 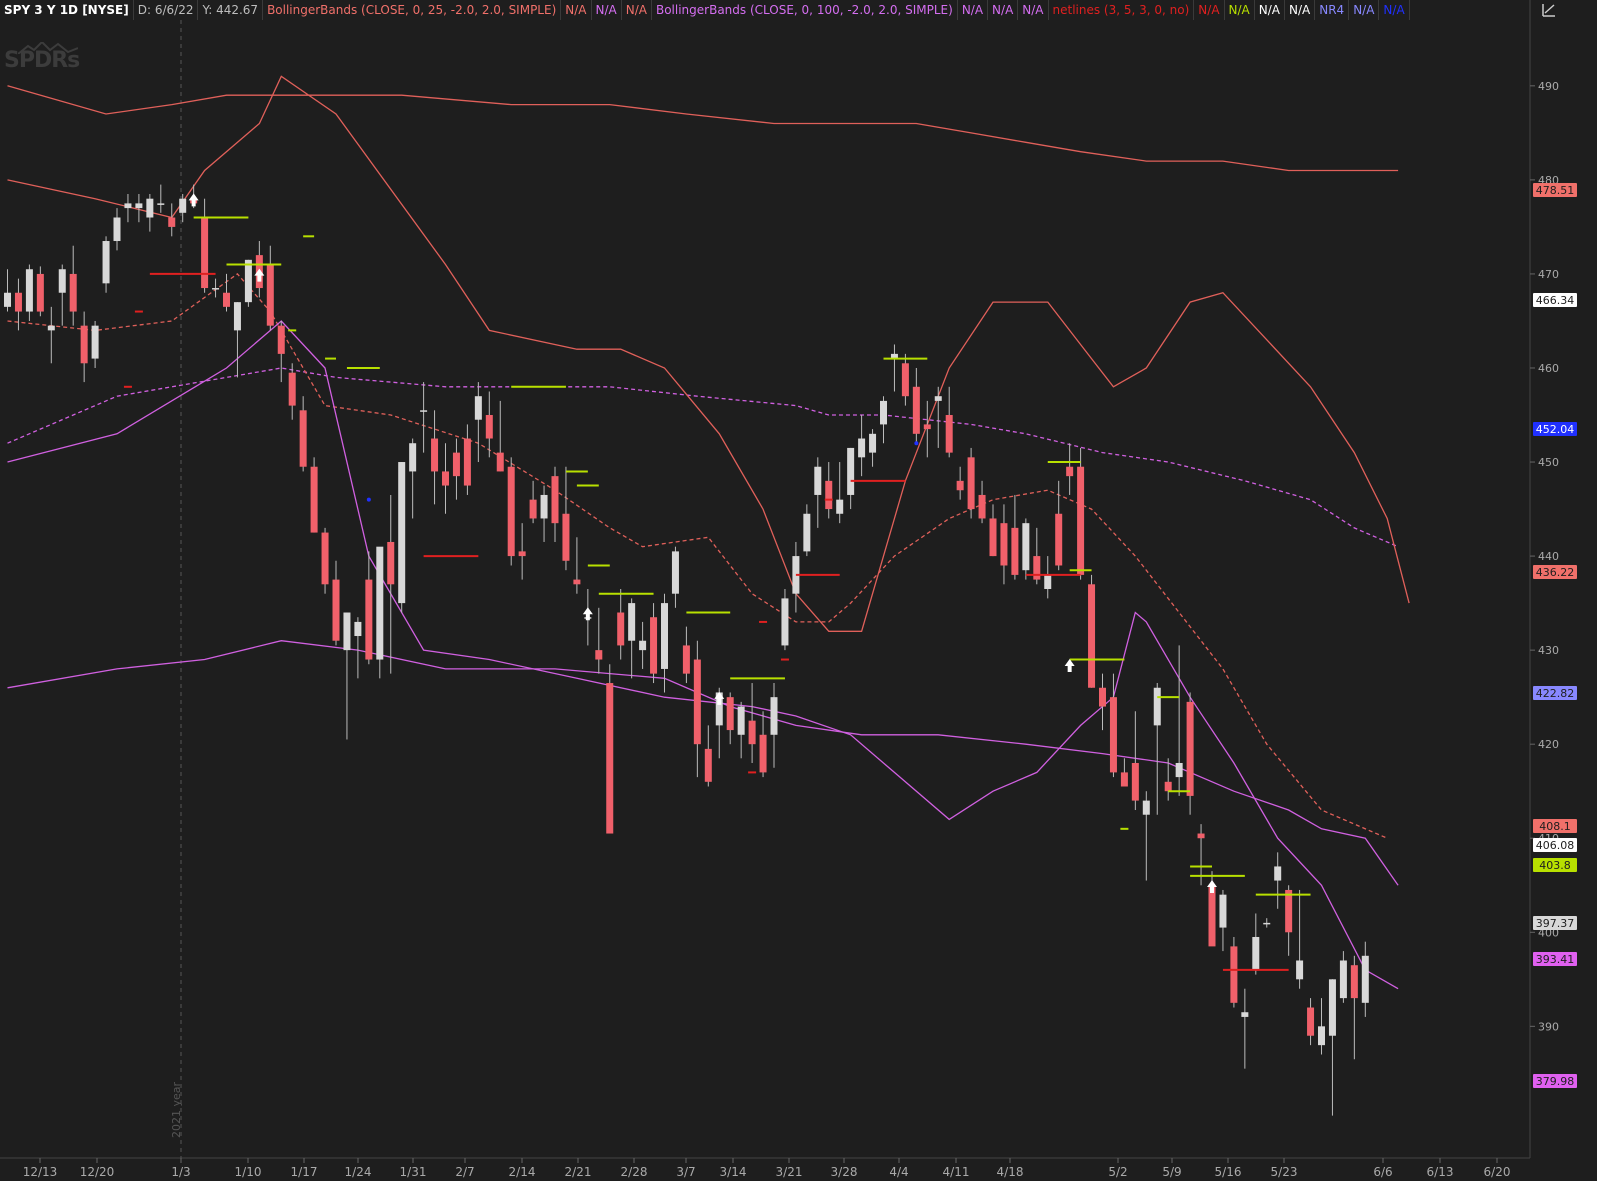 I want to click on x-tick-label: 5/2, so click(x=1117, y=1172).